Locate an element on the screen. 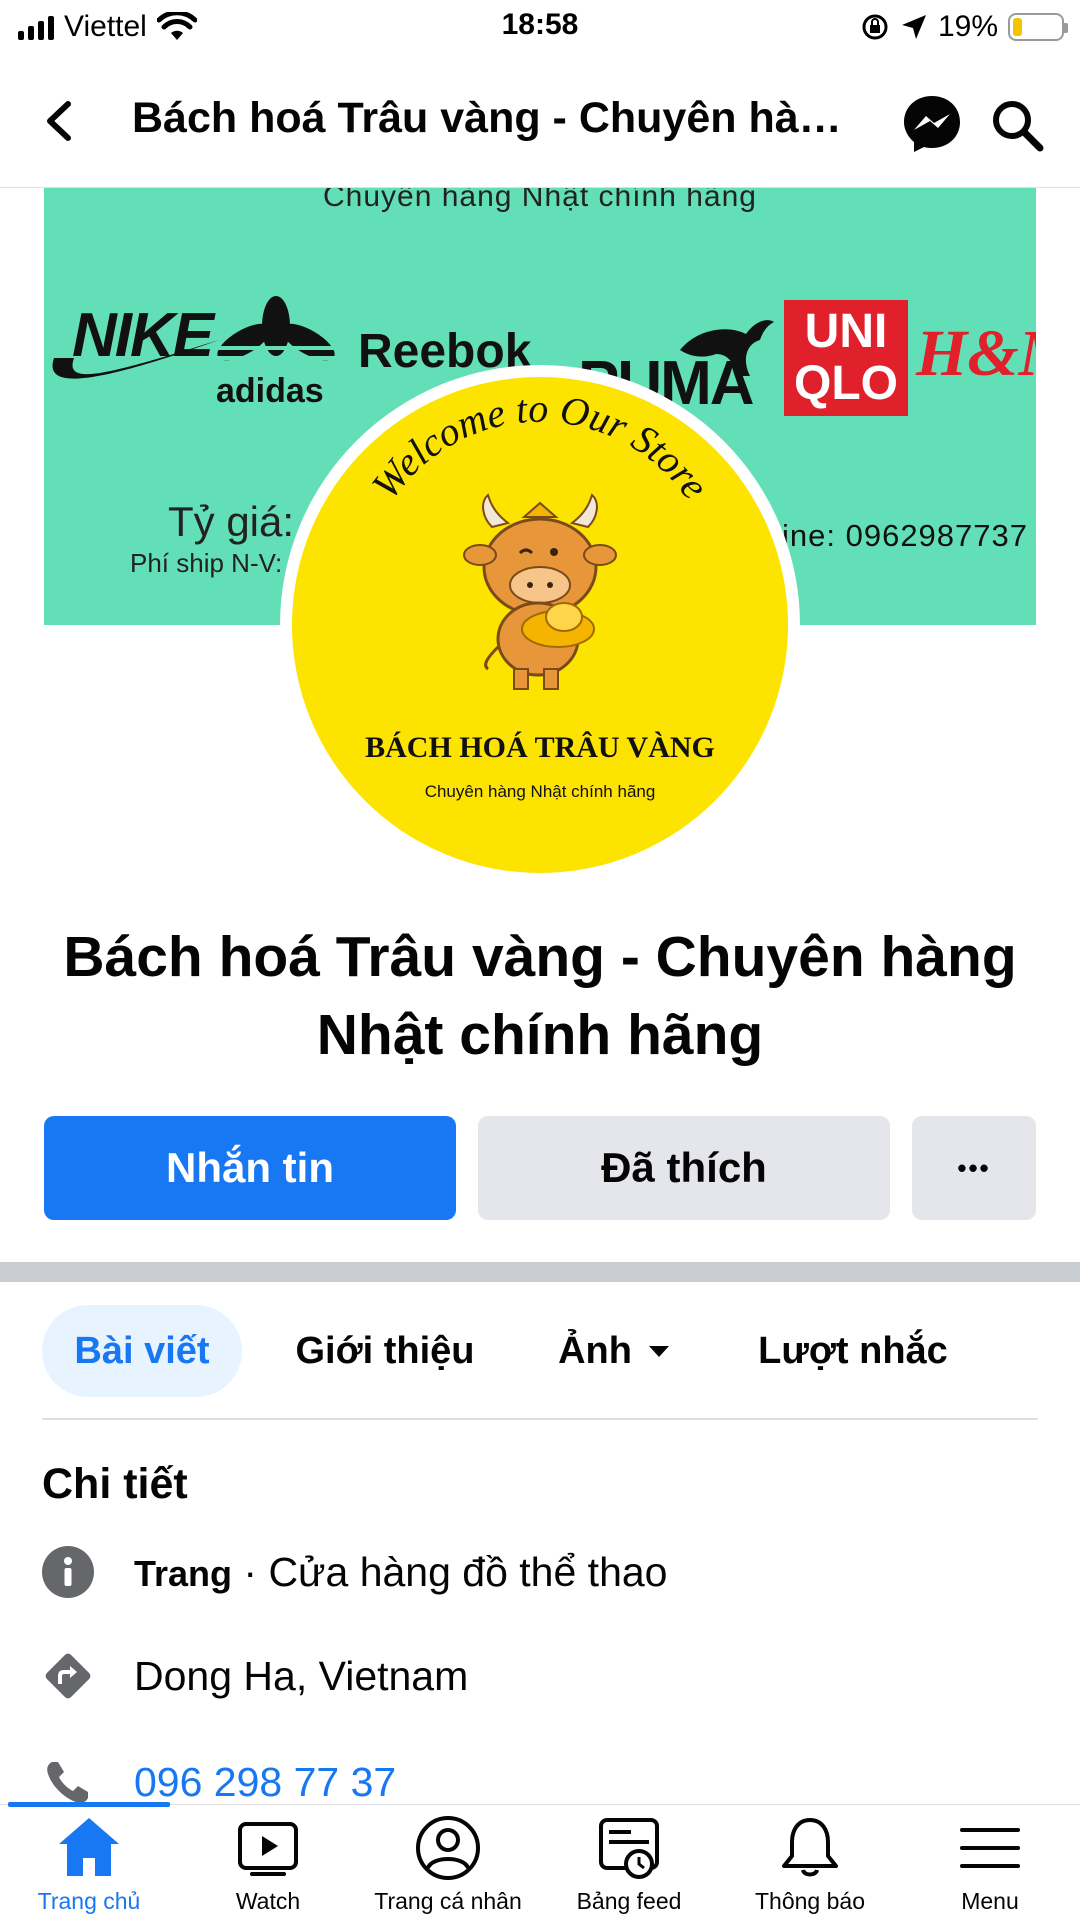 Image resolution: width=1080 pixels, height=1920 pixels. tabs-divider is located at coordinates (540, 1419).